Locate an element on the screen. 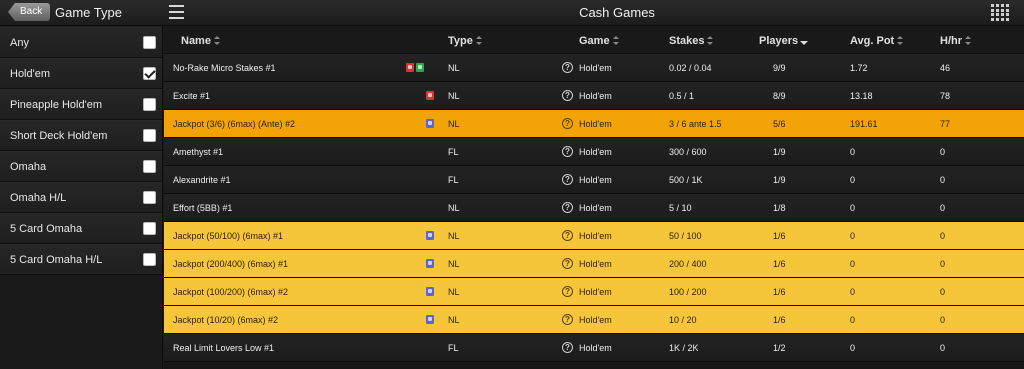 The width and height of the screenshot is (1024, 369). page-title: Cash Games is located at coordinates (617, 12).